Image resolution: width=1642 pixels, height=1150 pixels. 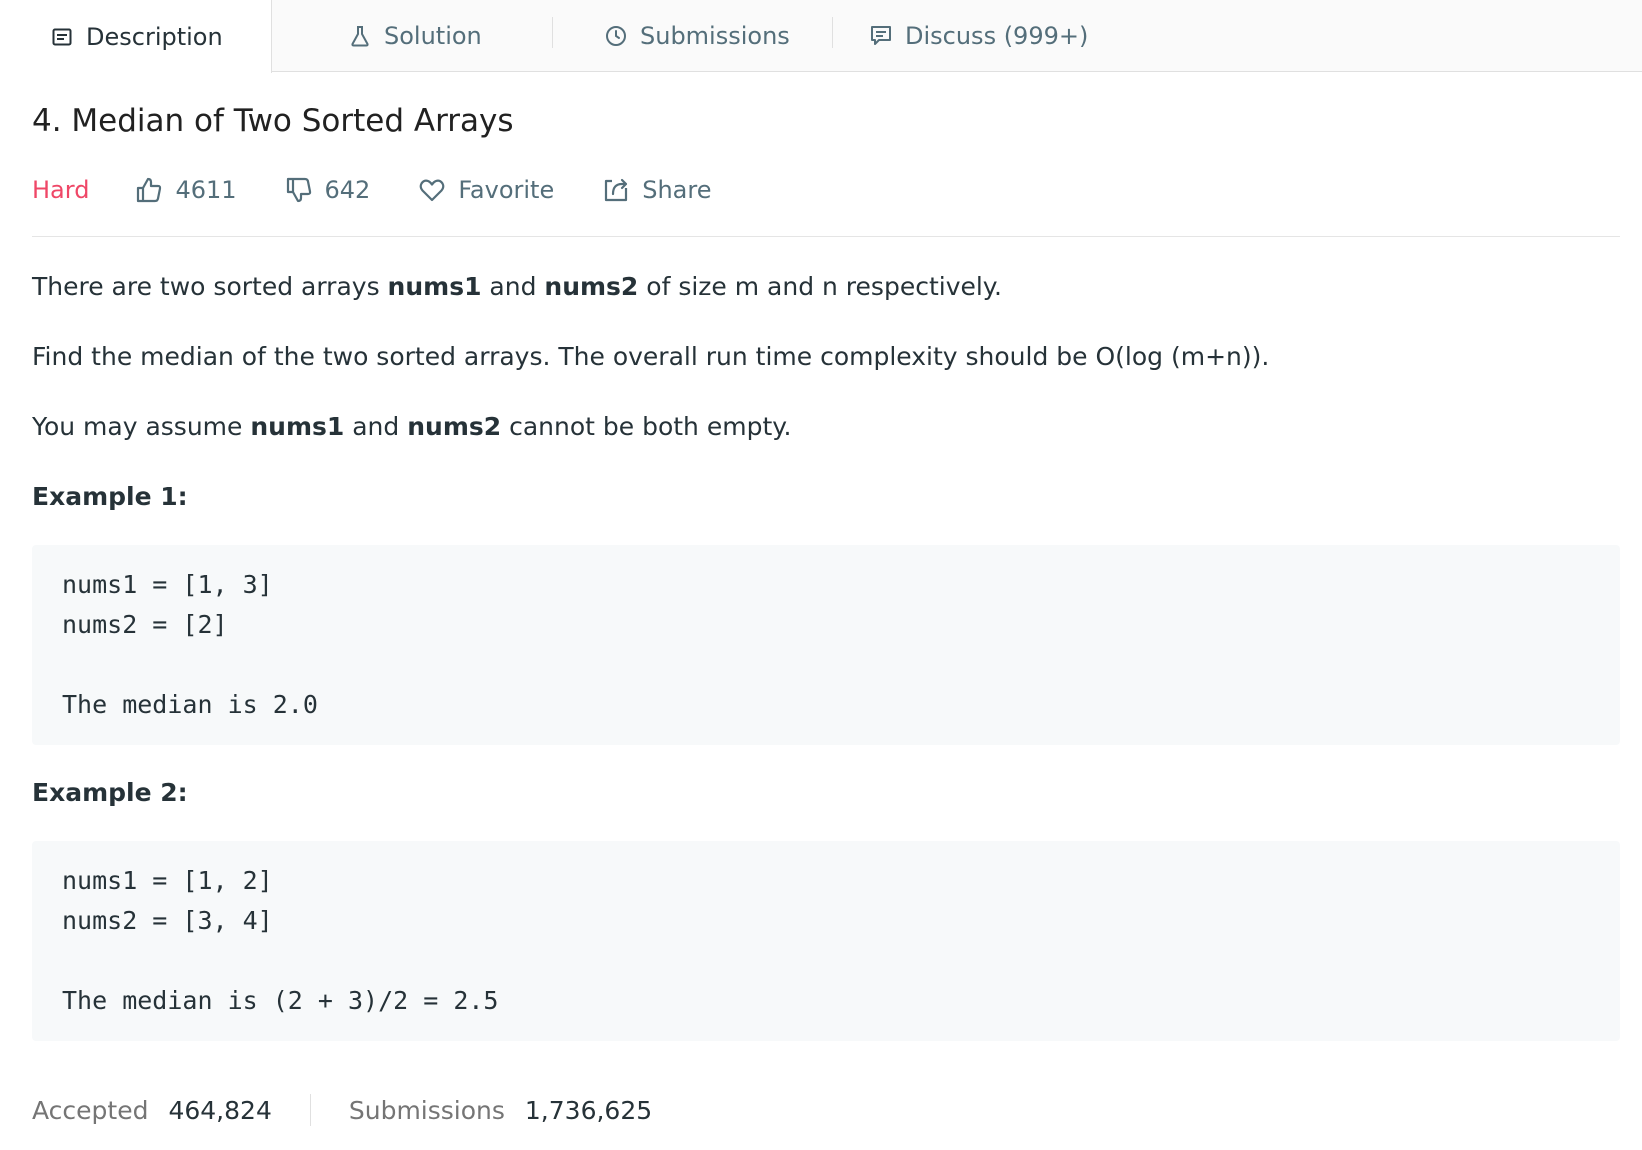 What do you see at coordinates (826, 236) in the screenshot?
I see `divider` at bounding box center [826, 236].